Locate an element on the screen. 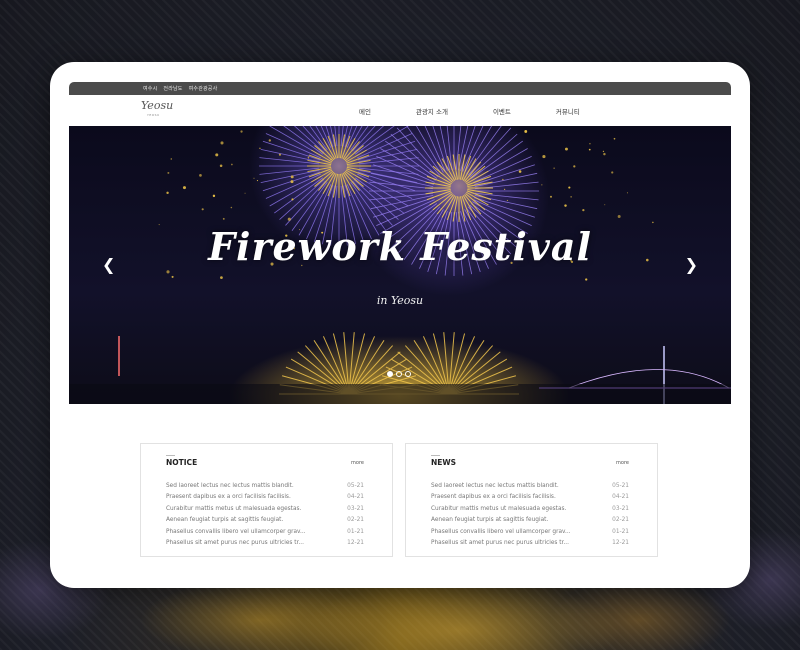 Image resolution: width=800 pixels, height=650 pixels. utility-link-tourism-org: 여수관광공사 is located at coordinates (203, 88).